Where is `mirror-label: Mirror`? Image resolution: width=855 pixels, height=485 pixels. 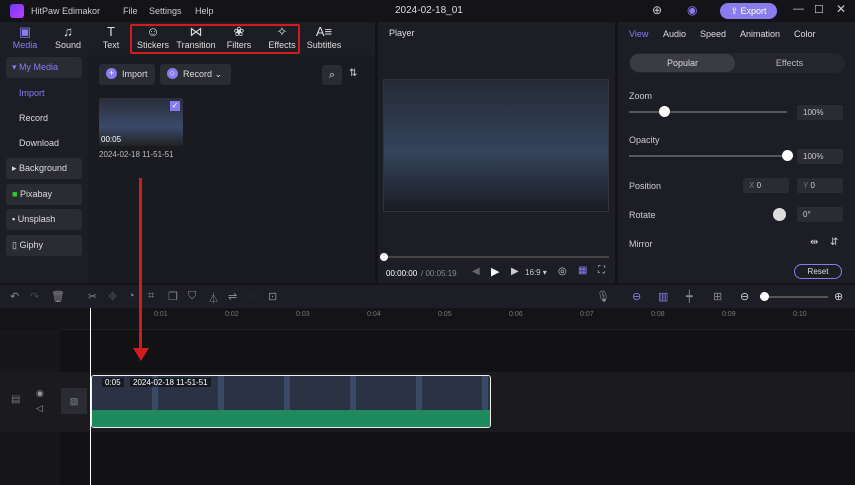 mirror-label: Mirror is located at coordinates (641, 244).